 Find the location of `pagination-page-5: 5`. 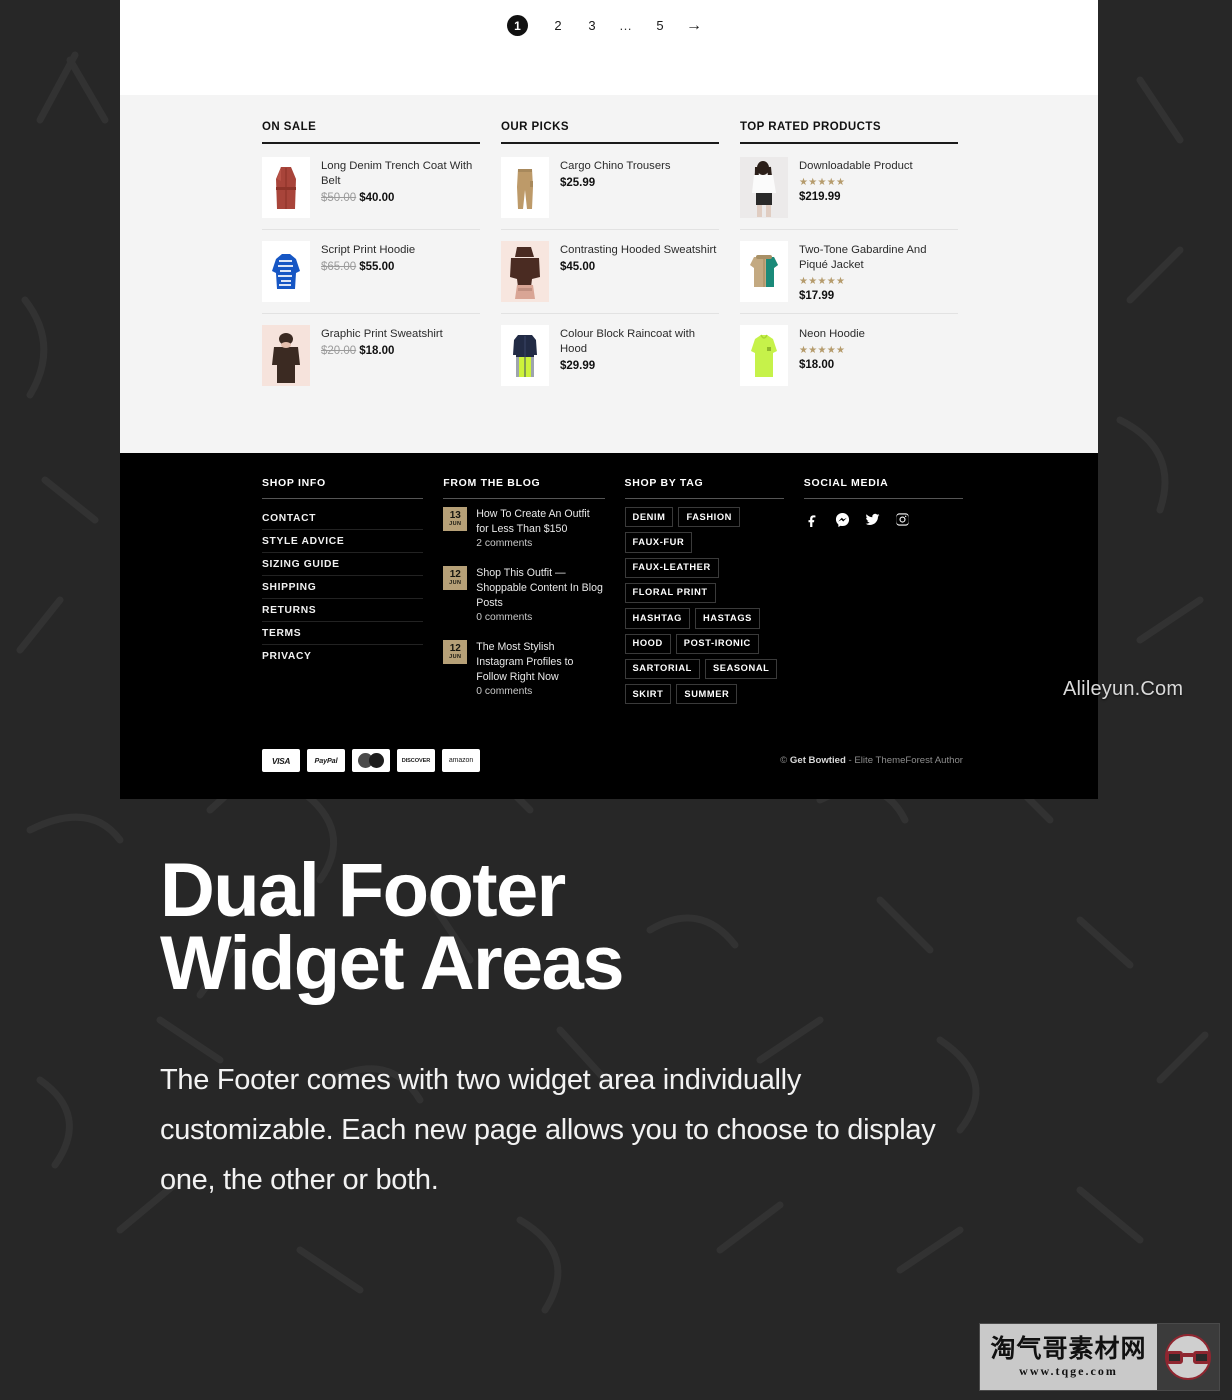

pagination-page-5: 5 is located at coordinates (660, 25).